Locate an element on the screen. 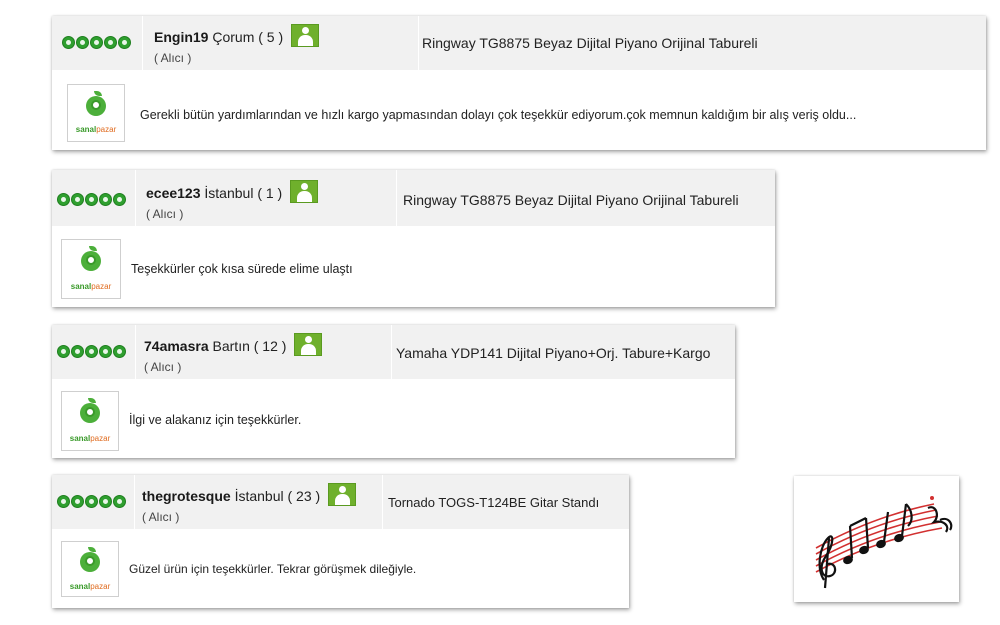 This screenshot has width=1000, height=625. reviewer-location: İstanbul ( 23 ) is located at coordinates (277, 496).